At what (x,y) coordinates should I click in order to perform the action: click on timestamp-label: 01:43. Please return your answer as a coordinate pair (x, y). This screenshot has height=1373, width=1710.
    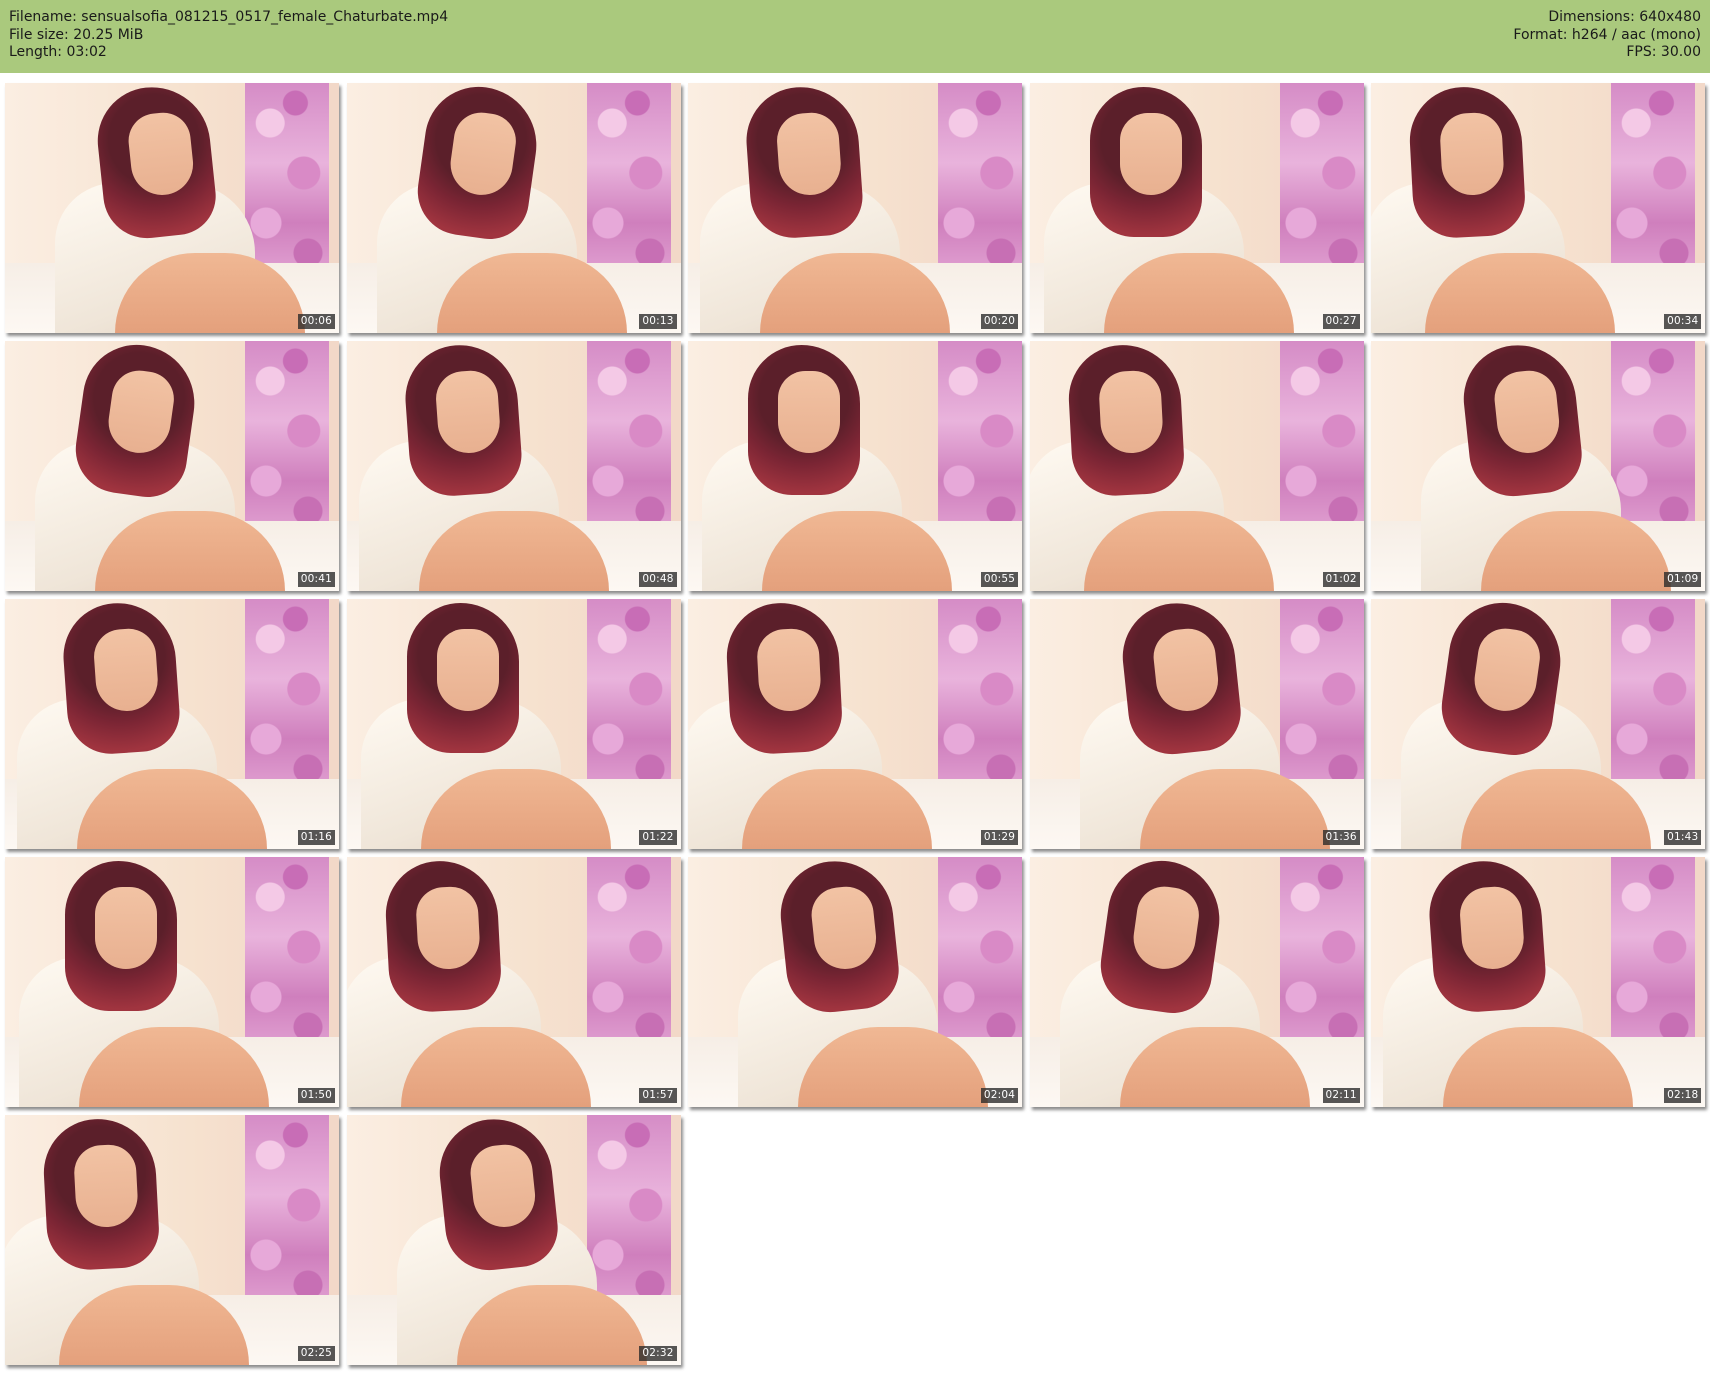
    Looking at the image, I should click on (1683, 837).